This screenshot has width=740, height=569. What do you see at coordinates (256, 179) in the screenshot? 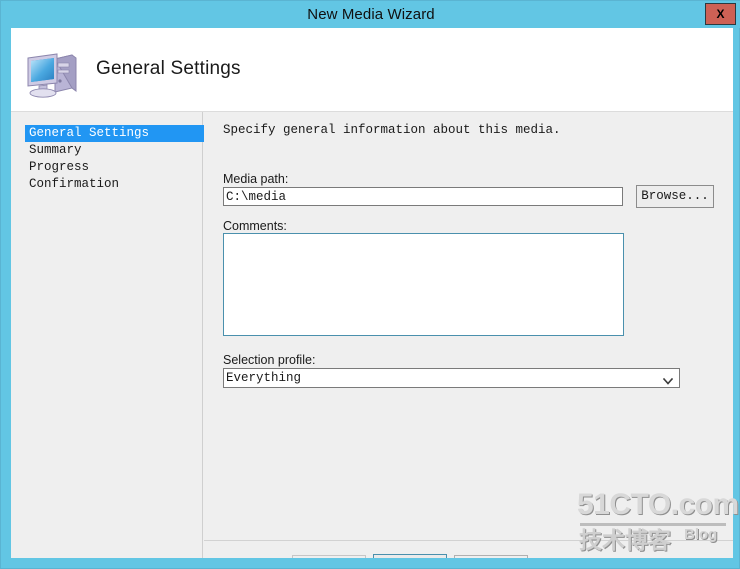
I see `media-path-label: Media path:` at bounding box center [256, 179].